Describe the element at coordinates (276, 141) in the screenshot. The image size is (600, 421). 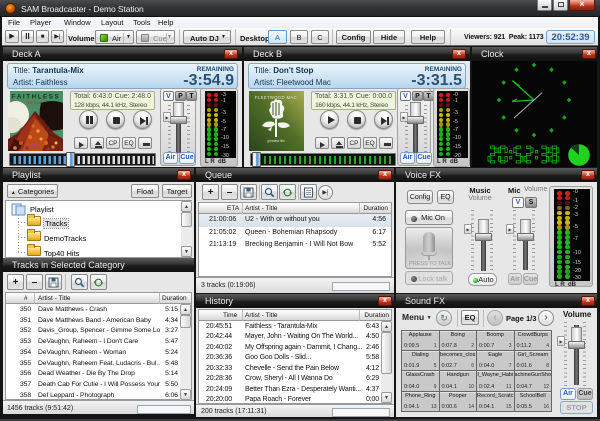
I see `svg-text: greatest hits` at that location.